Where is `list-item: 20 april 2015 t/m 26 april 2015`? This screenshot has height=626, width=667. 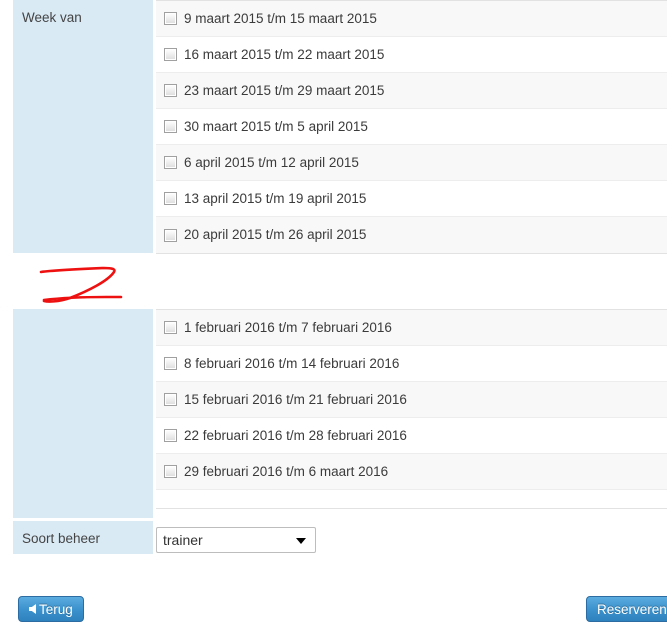
list-item: 20 april 2015 t/m 26 april 2015 is located at coordinates (411, 235).